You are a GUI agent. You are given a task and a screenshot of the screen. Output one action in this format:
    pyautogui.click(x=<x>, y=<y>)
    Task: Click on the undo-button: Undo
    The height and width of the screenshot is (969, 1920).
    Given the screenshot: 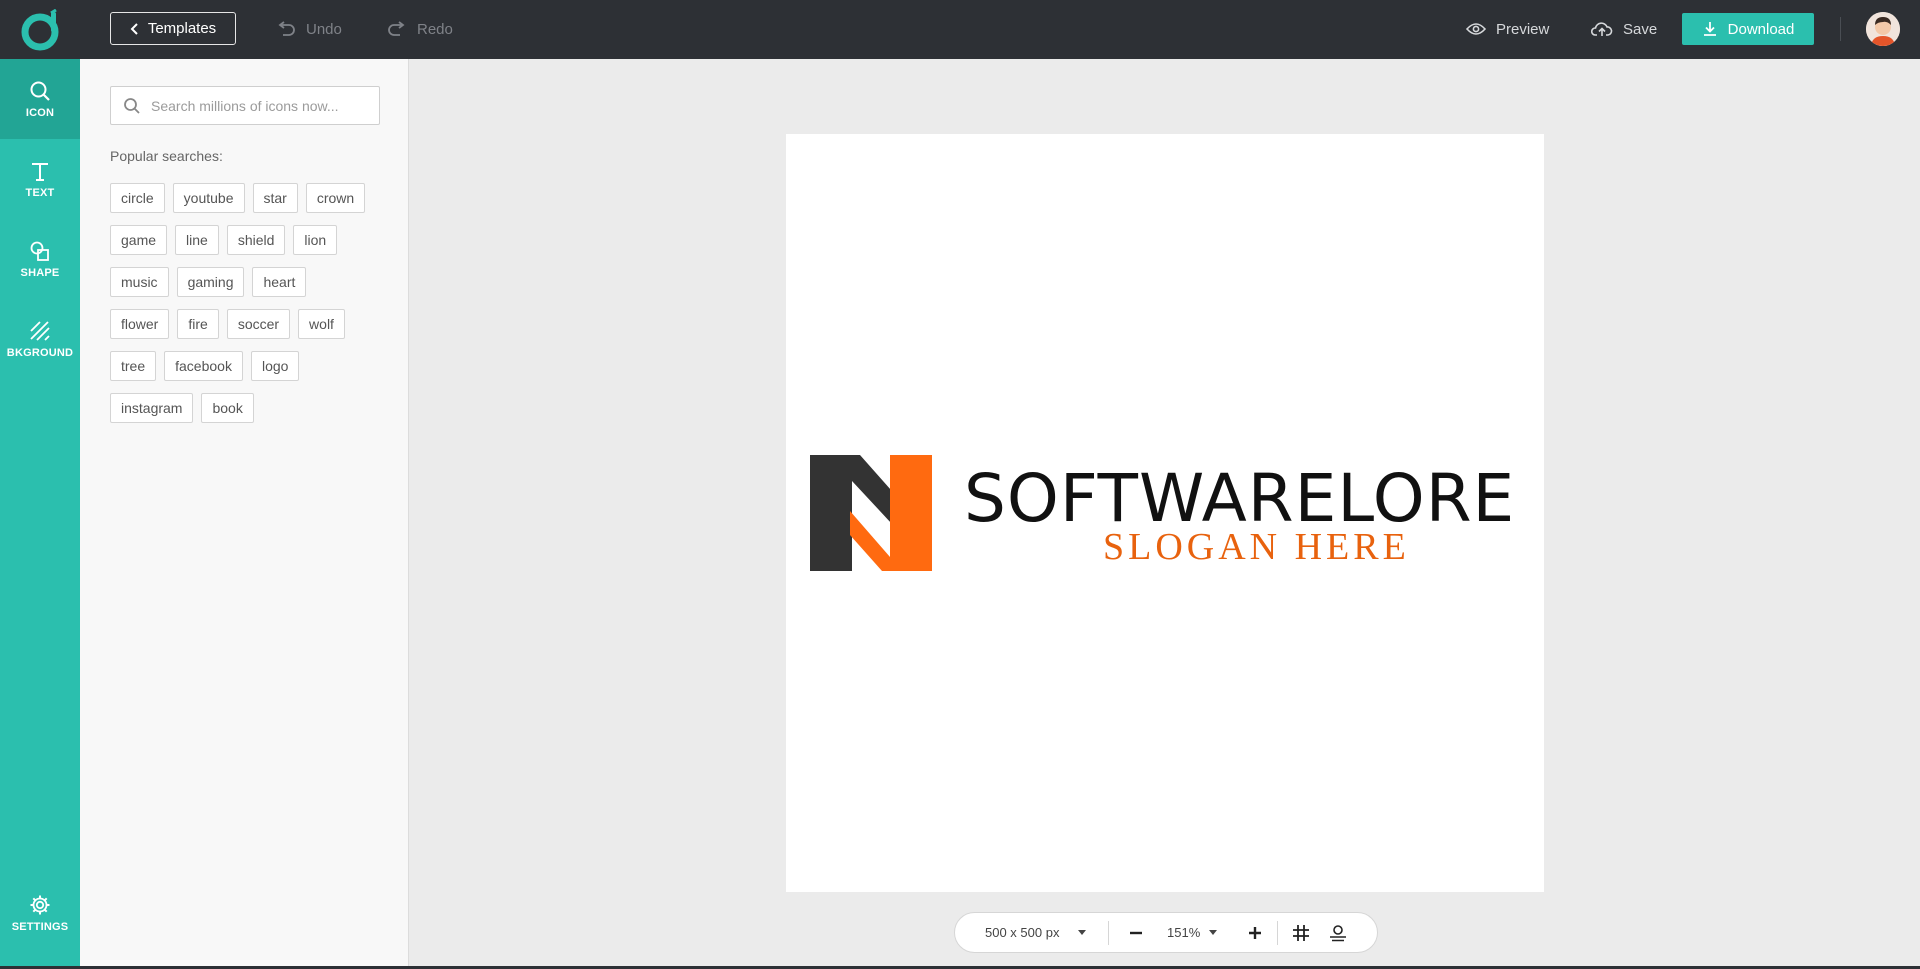 What is the action you would take?
    pyautogui.click(x=309, y=29)
    